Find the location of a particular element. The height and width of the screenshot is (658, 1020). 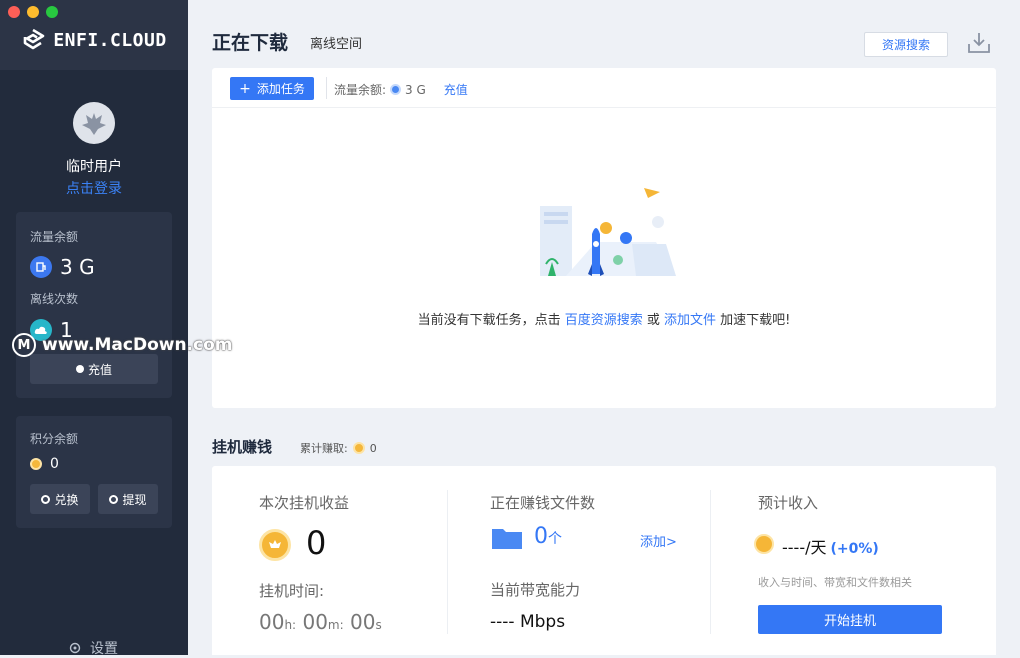

watermark: M www.MacDown.com is located at coordinates (122, 345).